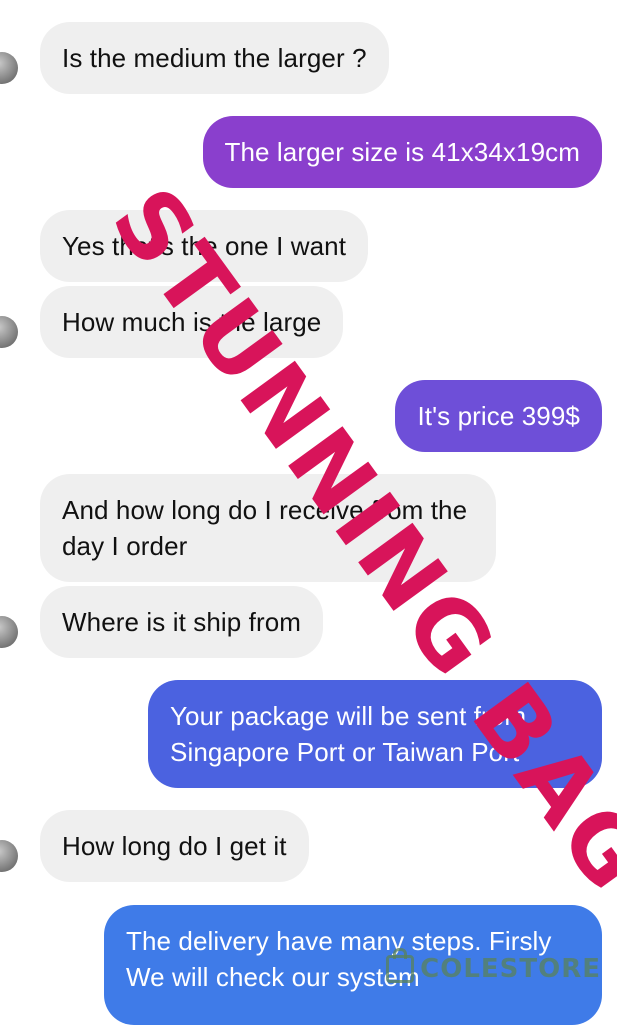 This screenshot has width=617, height=1025. Describe the element at coordinates (510, 969) in the screenshot. I see `watermark-text: COLESTORE` at that location.